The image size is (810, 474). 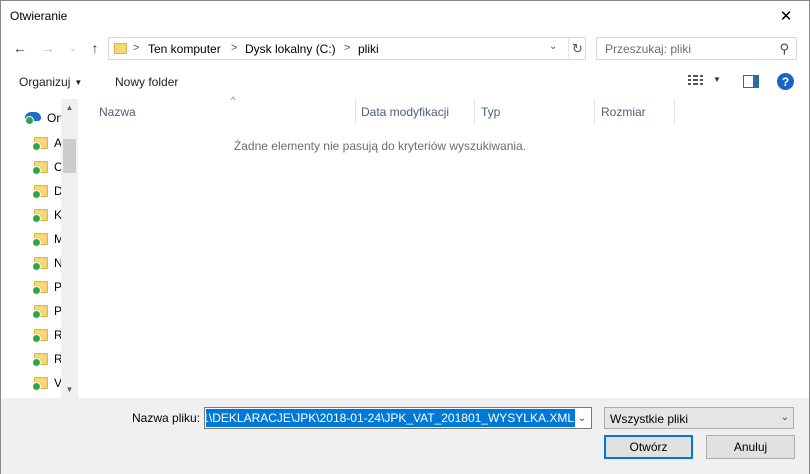 I want to click on recent-locations-button: ⌄, so click(x=73, y=48).